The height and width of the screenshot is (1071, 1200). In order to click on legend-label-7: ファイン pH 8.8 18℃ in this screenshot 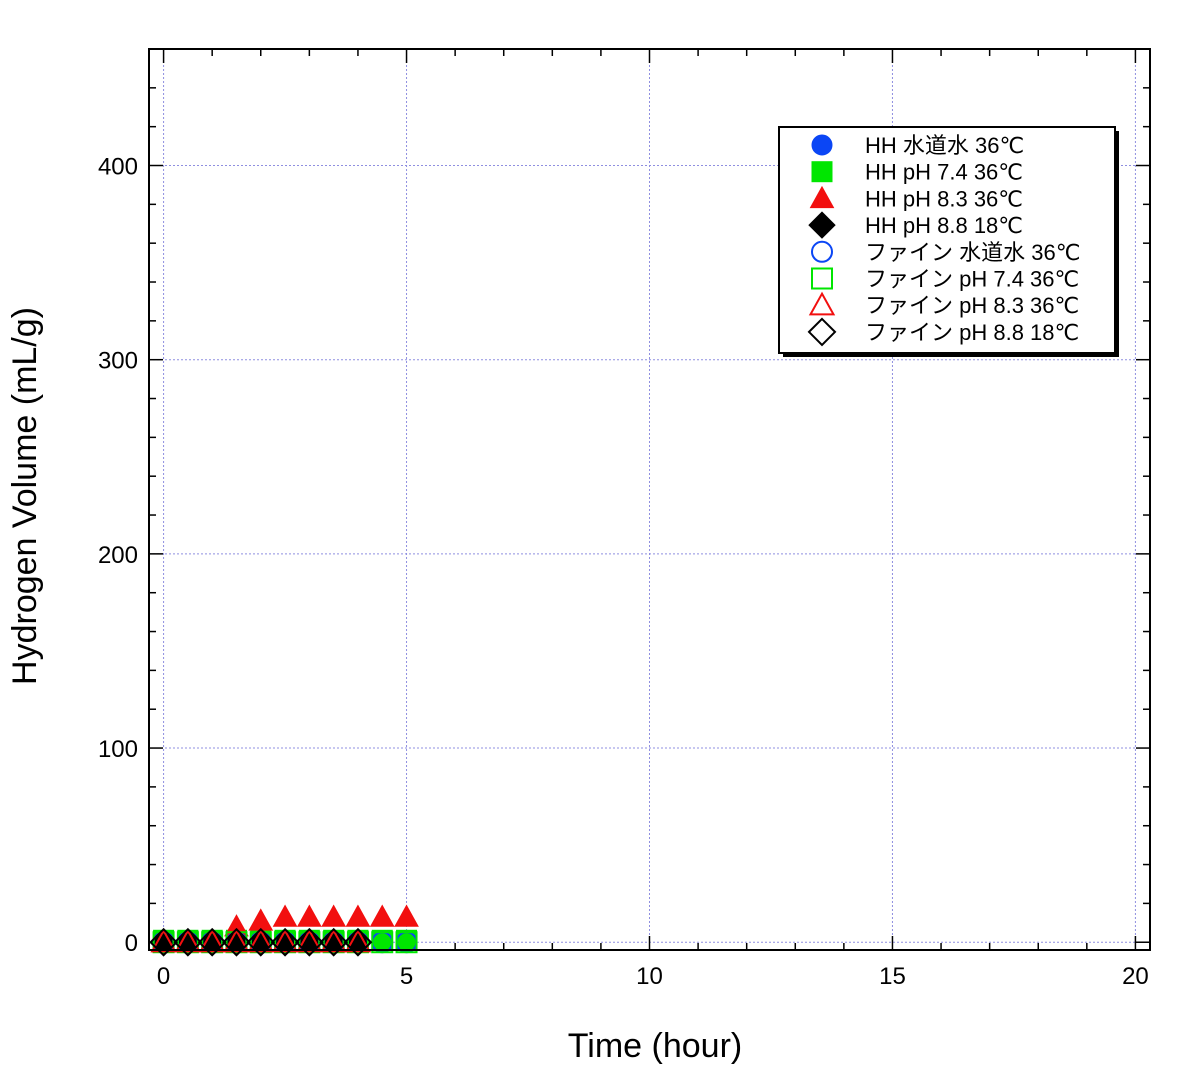, I will do `click(972, 332)`.